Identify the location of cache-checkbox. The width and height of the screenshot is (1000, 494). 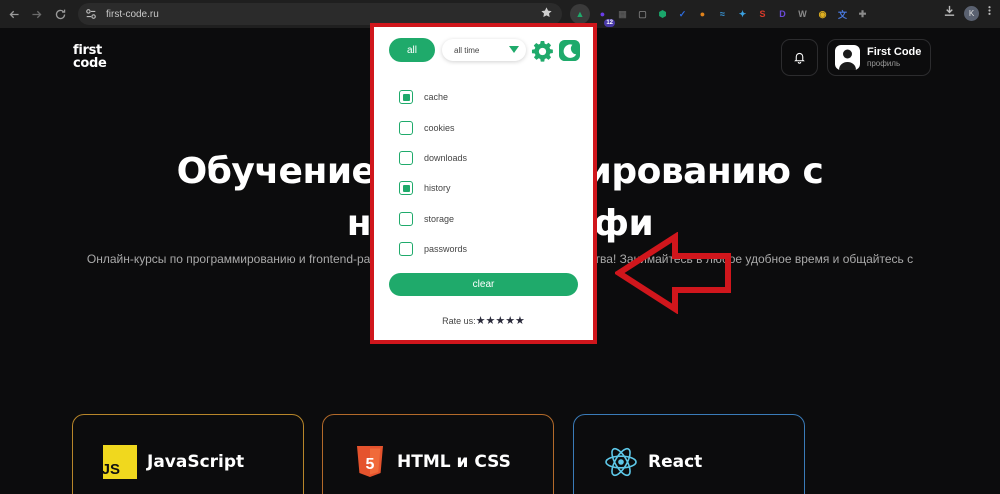
(406, 97).